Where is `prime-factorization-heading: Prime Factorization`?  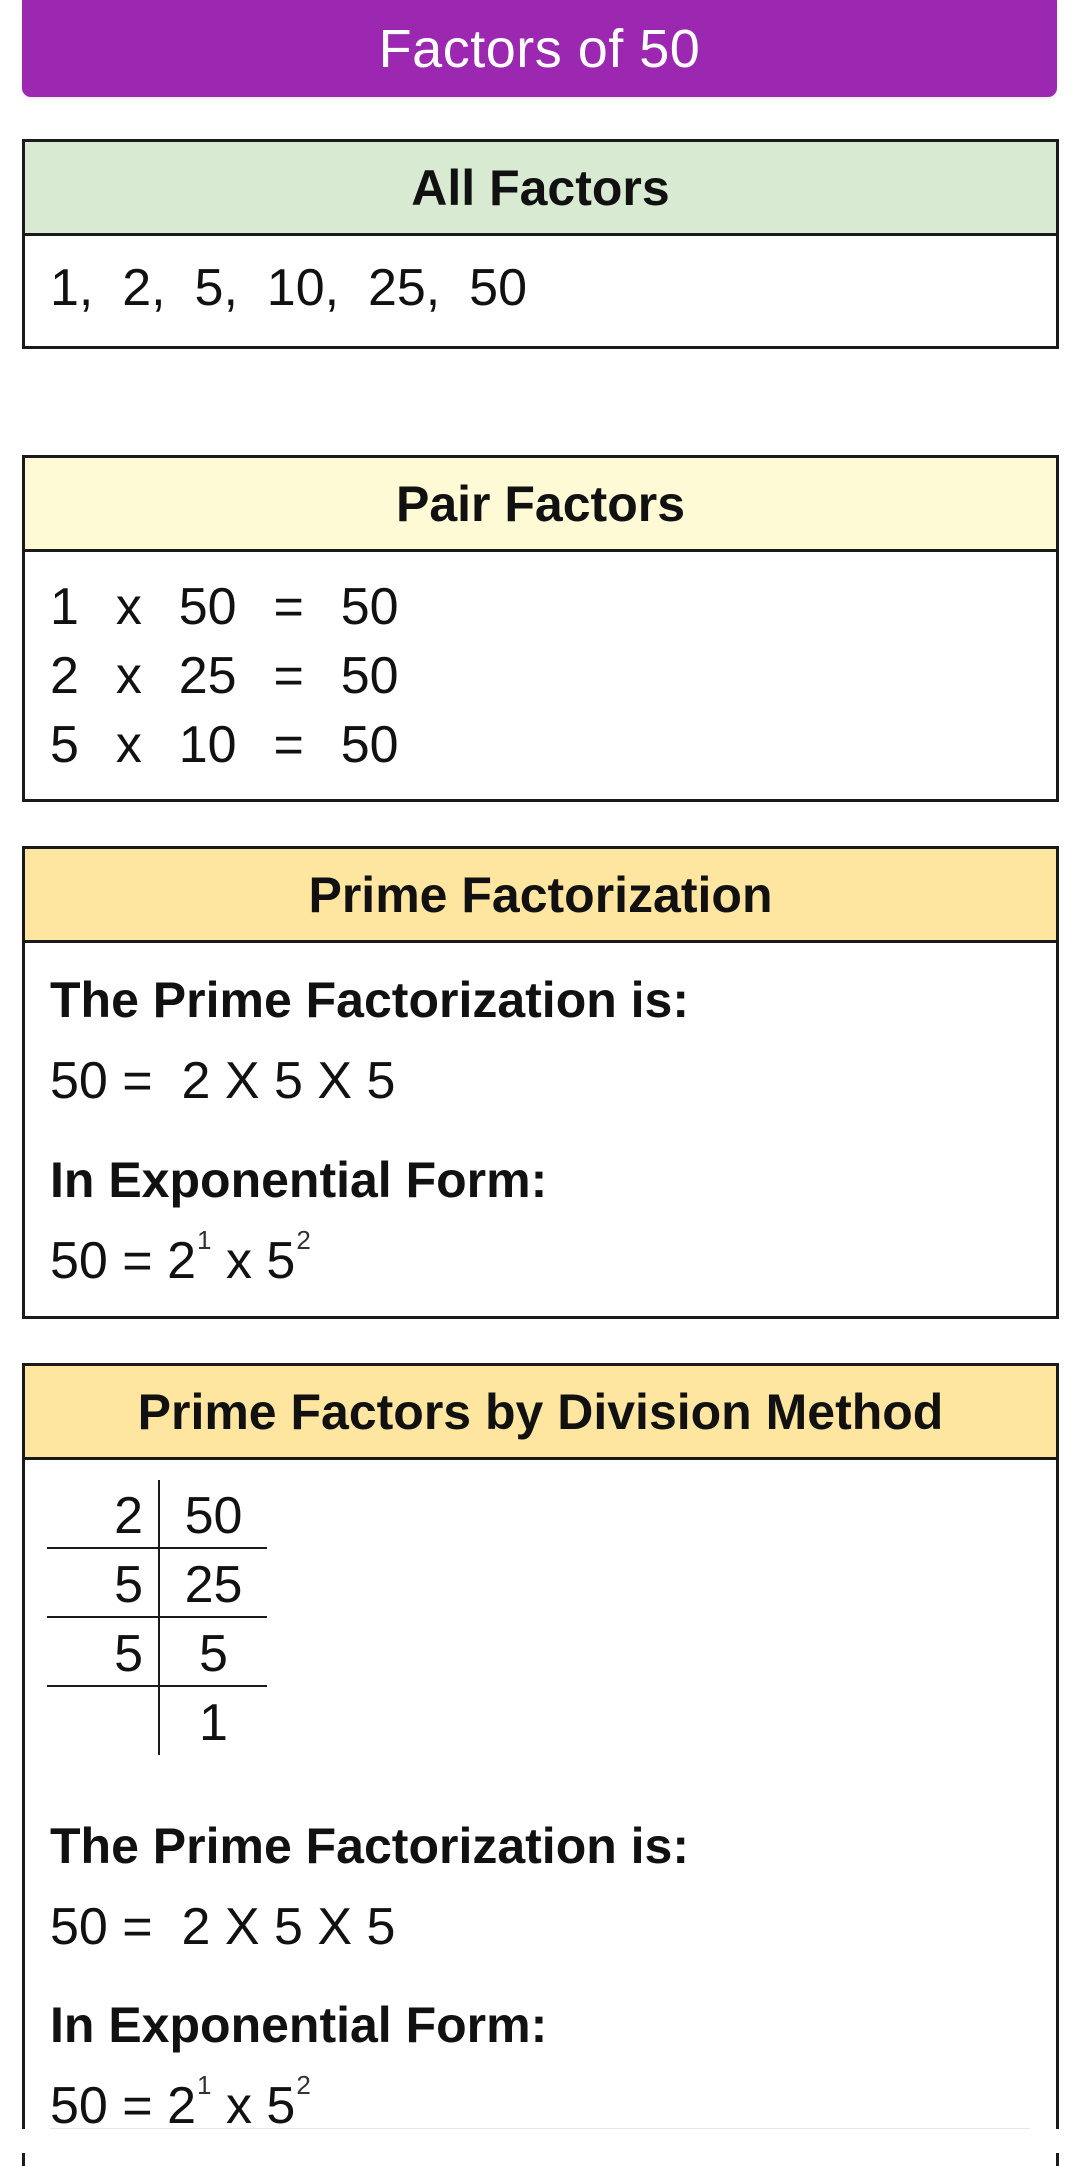 prime-factorization-heading: Prime Factorization is located at coordinates (540, 894).